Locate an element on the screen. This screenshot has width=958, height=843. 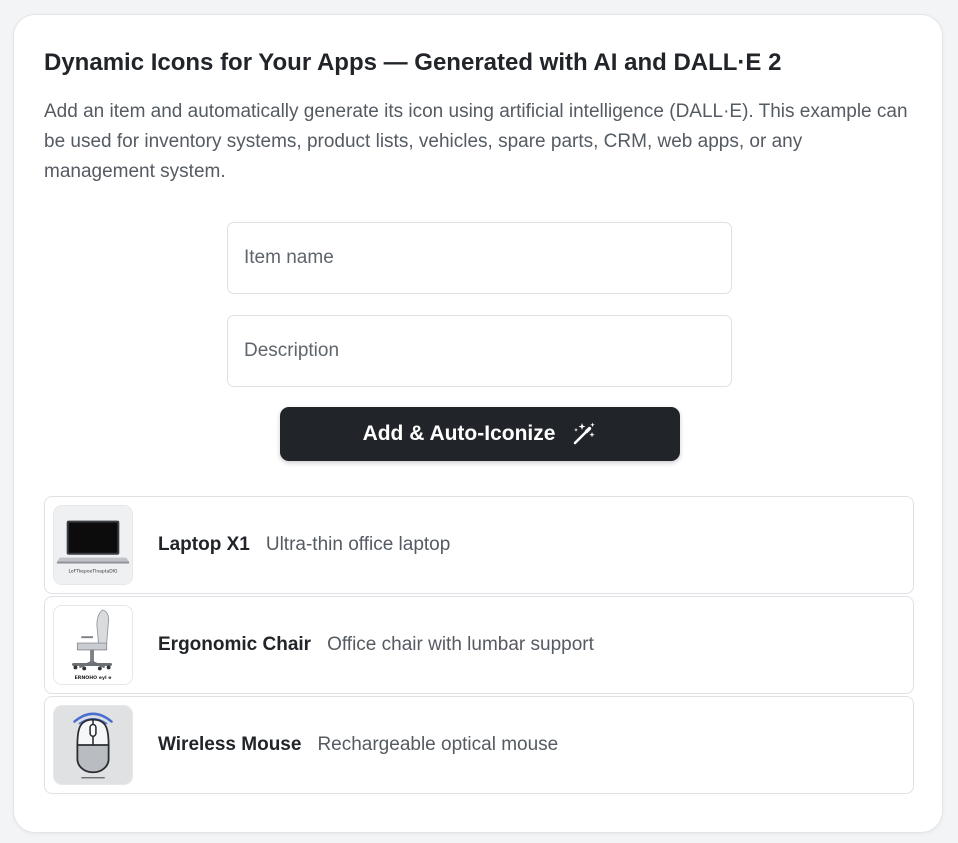
mouse-image is located at coordinates (93, 745).